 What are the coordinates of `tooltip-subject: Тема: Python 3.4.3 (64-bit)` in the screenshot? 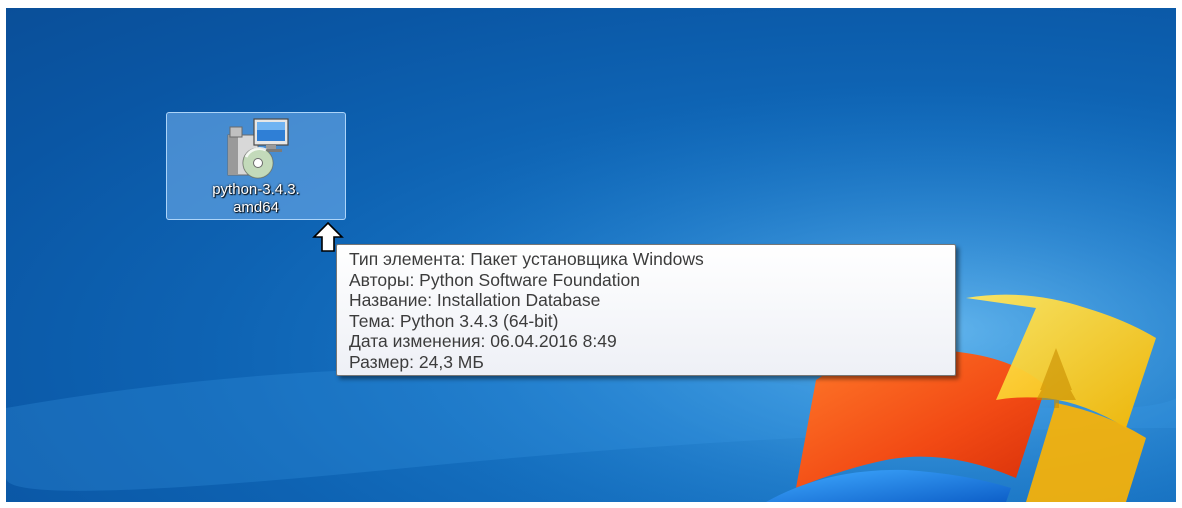 It's located at (454, 320).